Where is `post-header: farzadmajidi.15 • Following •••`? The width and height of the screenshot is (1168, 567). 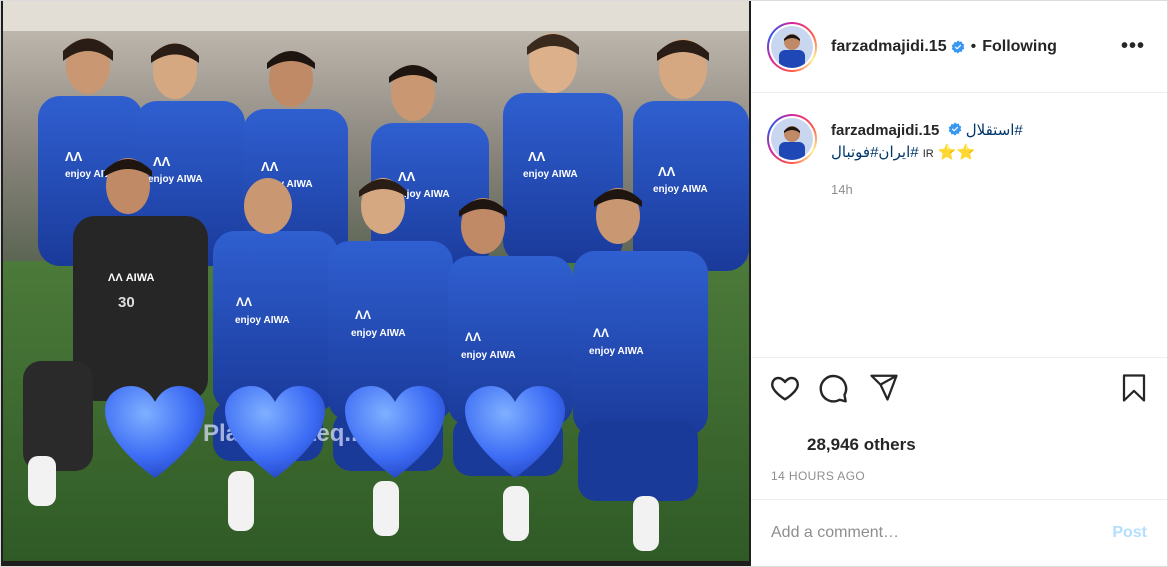
post-header: farzadmajidi.15 • Following ••• is located at coordinates (959, 47).